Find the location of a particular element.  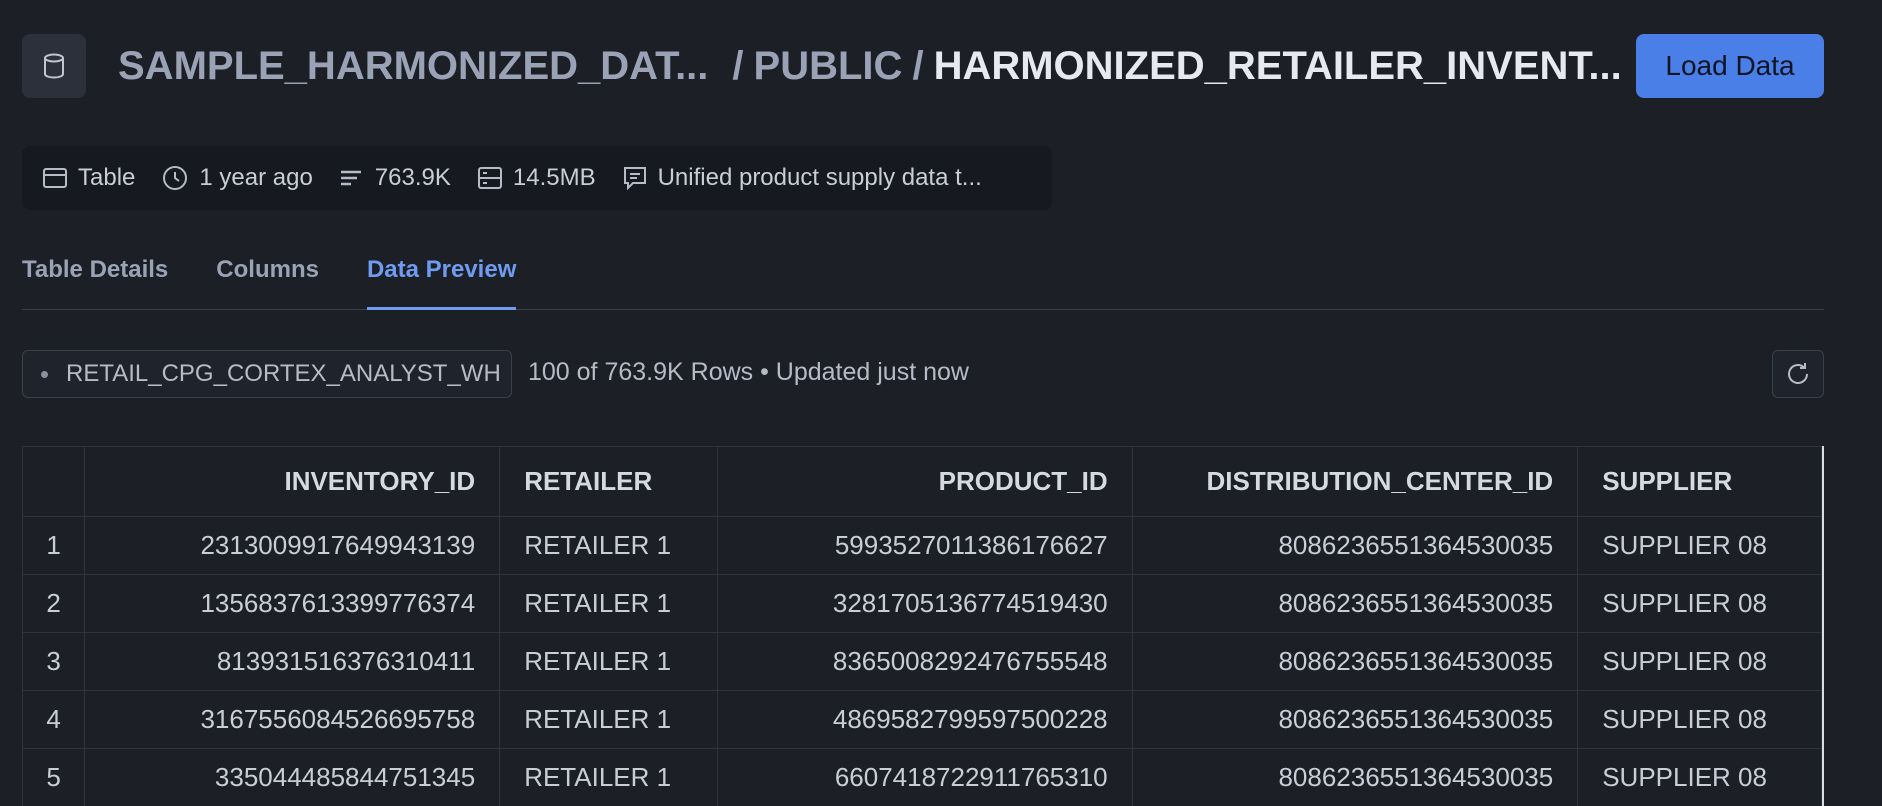

load-data-button: Load Data is located at coordinates (1730, 66).